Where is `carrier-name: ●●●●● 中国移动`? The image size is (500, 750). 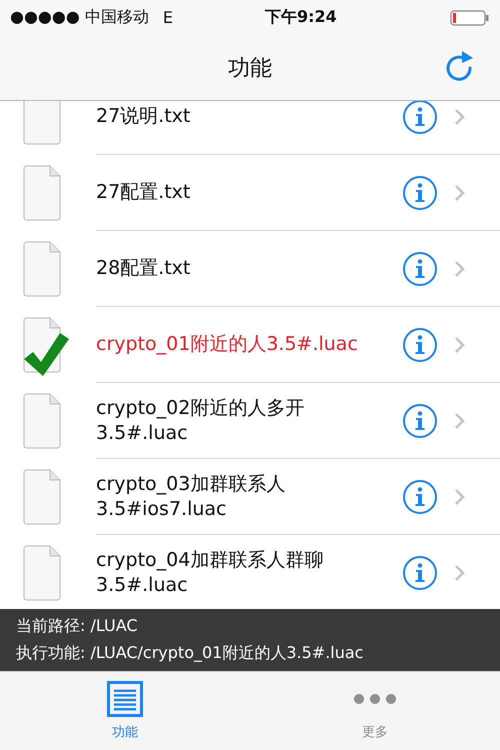
carrier-name: ●●●●● 中国移动 is located at coordinates (79, 17).